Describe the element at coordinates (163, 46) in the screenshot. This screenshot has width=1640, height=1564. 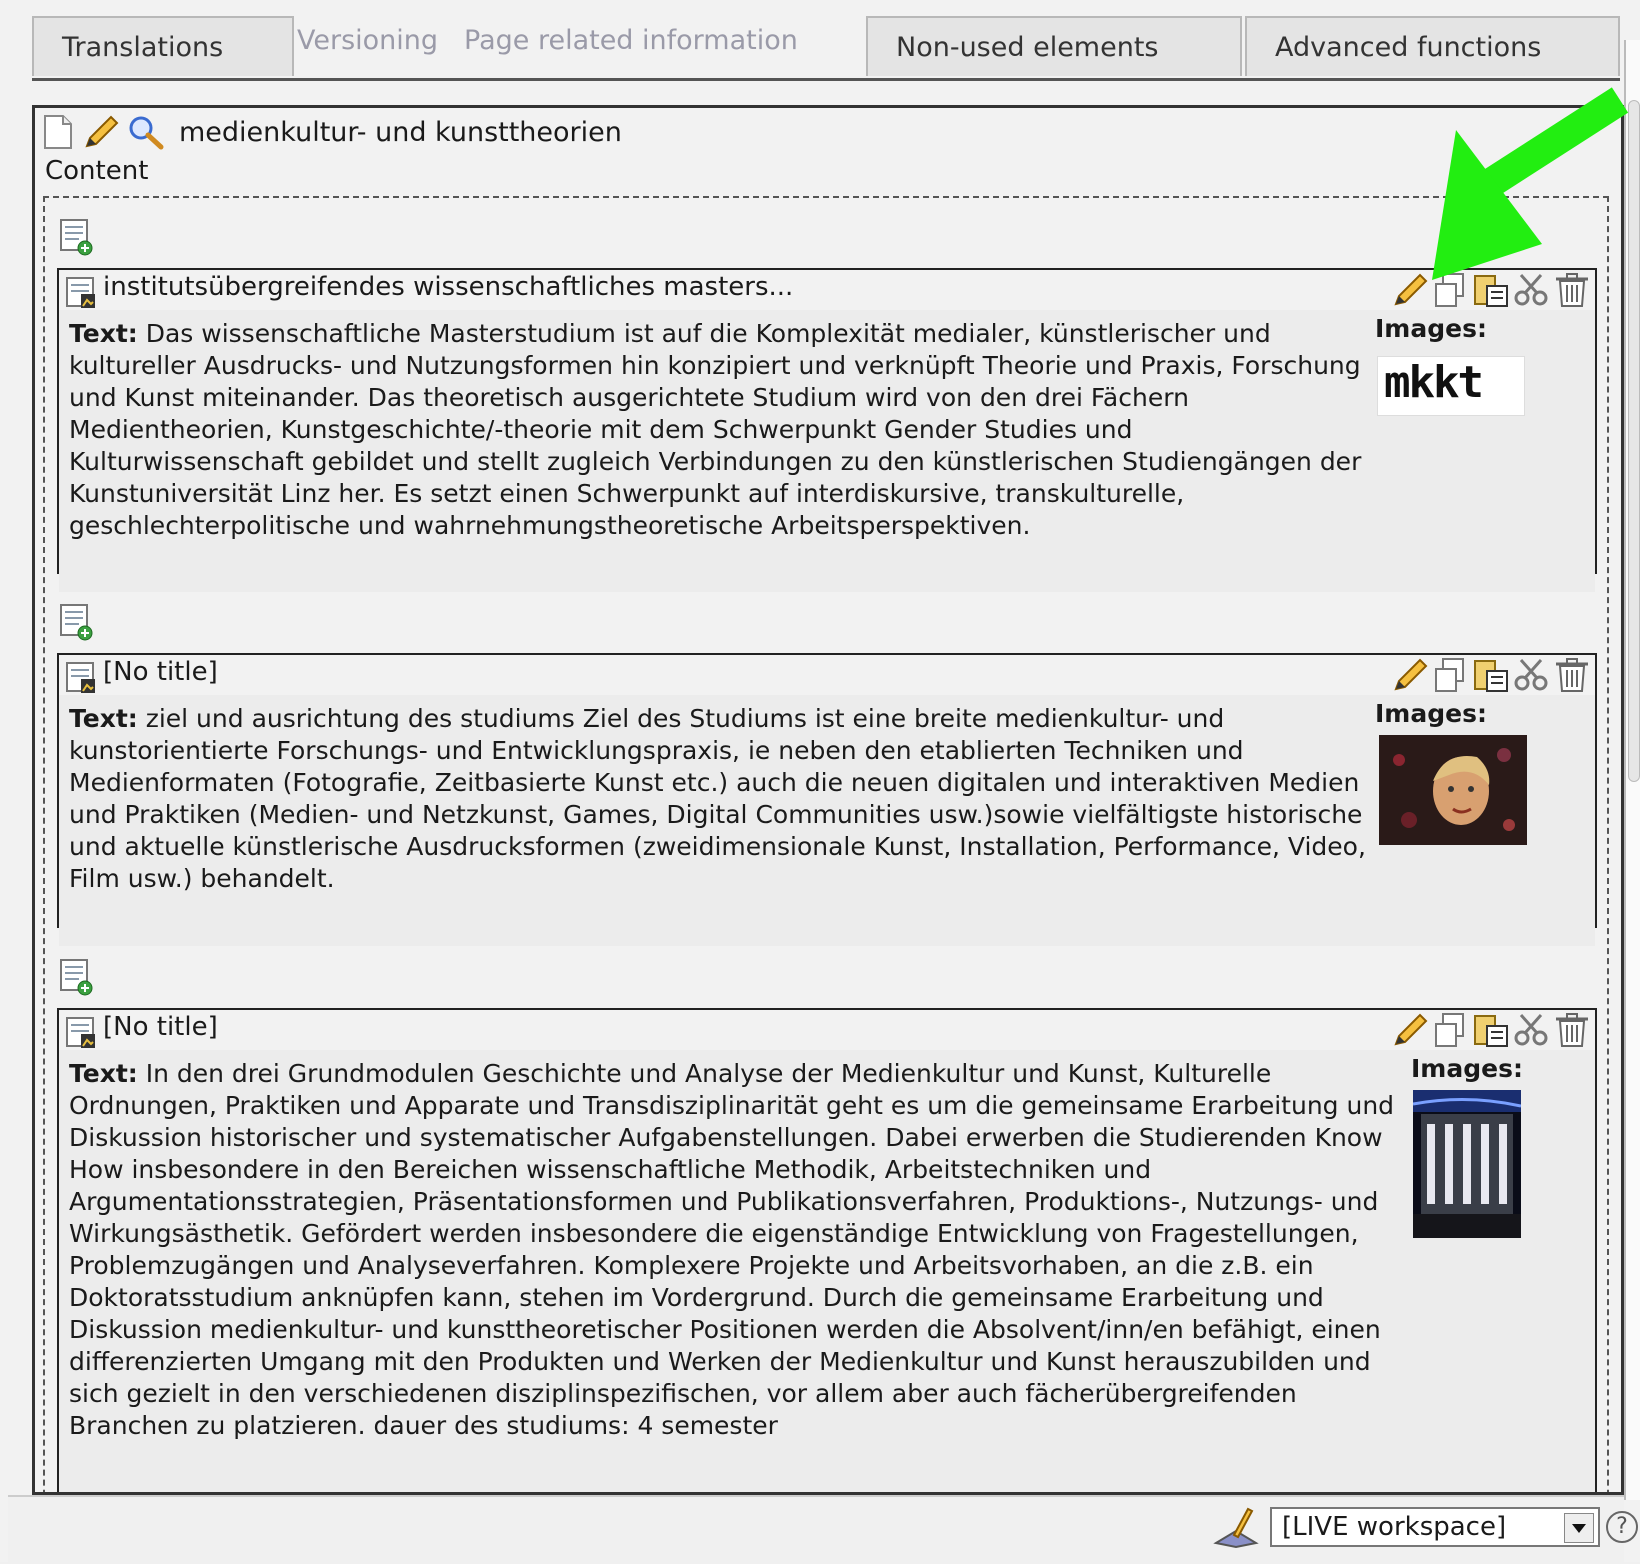
I see `tab-translations: Translations` at that location.